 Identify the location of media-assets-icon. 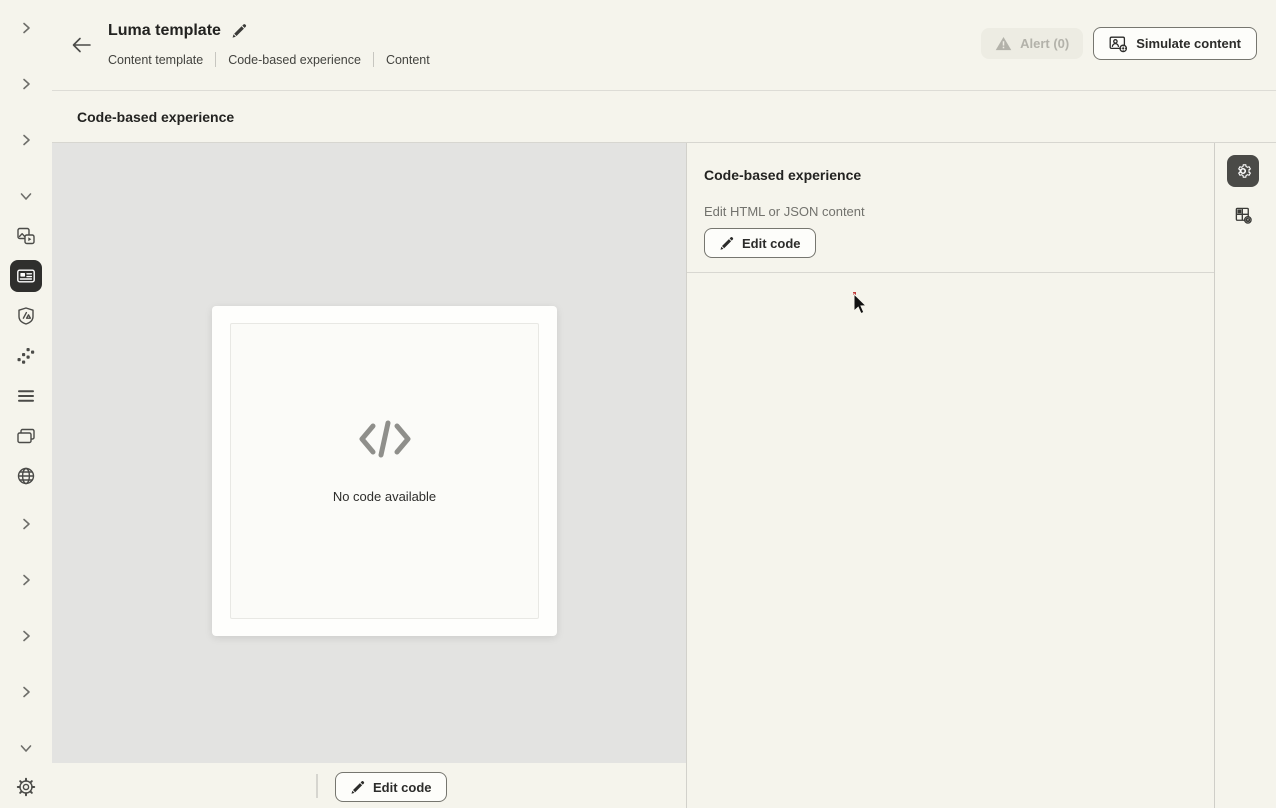
(26, 236).